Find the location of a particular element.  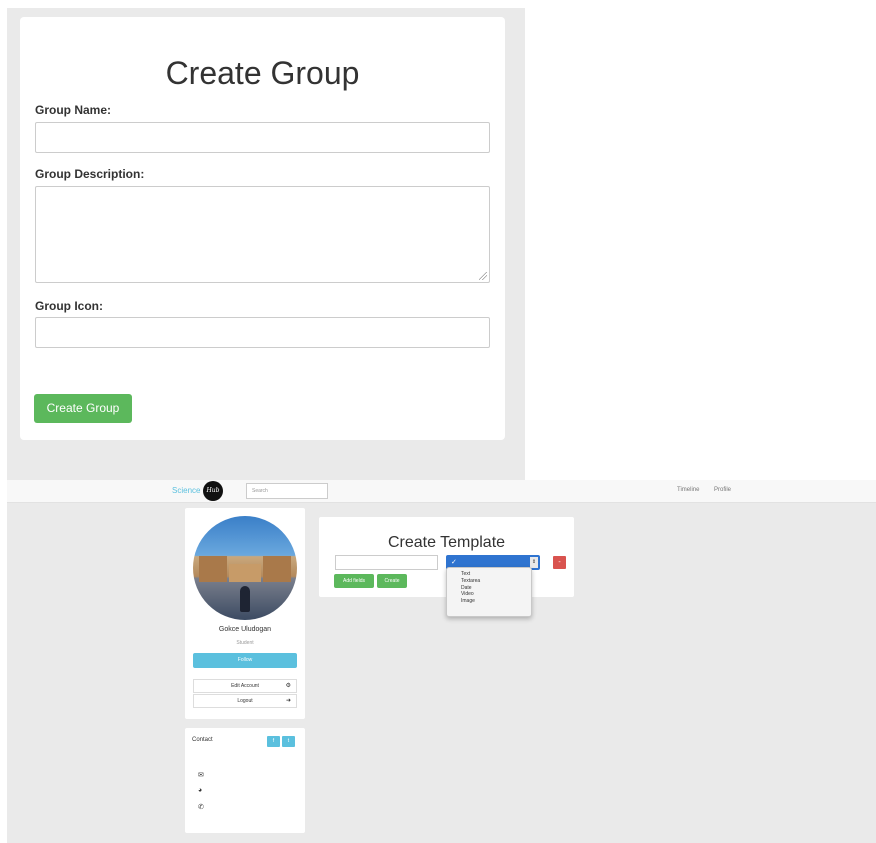

group-description-label: Group Description: is located at coordinates (90, 174).